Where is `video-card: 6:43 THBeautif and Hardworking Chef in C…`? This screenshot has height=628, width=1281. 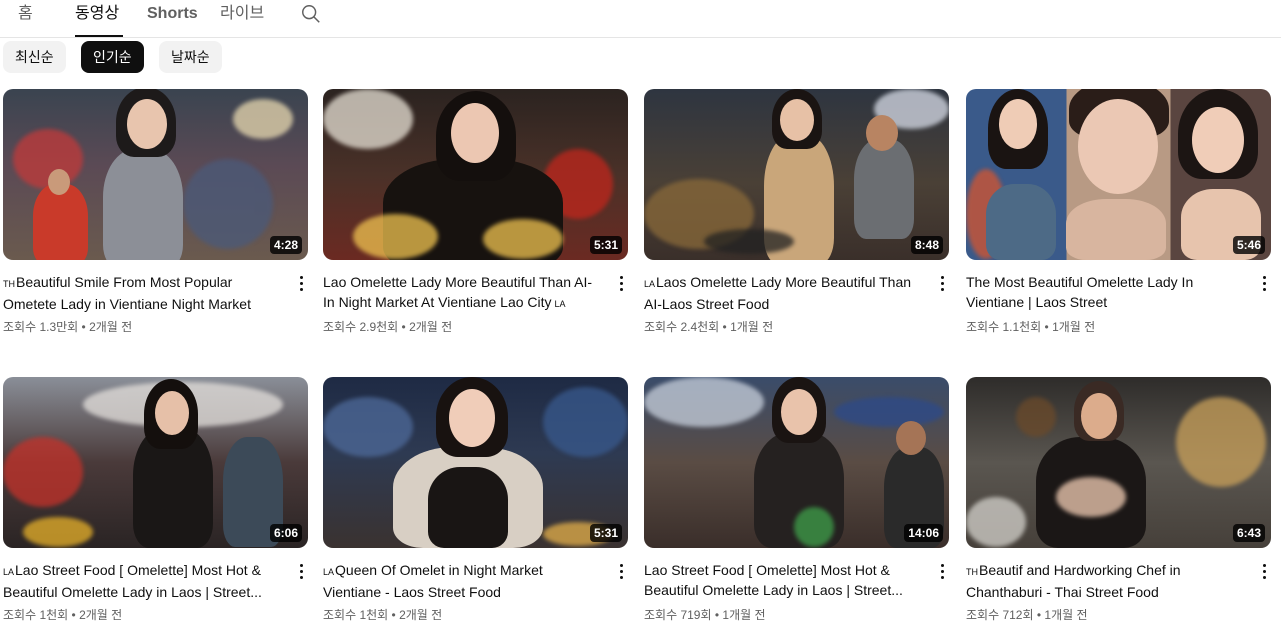
video-card: 6:43 THBeautif and Hardworking Chef in C… is located at coordinates (1118, 502).